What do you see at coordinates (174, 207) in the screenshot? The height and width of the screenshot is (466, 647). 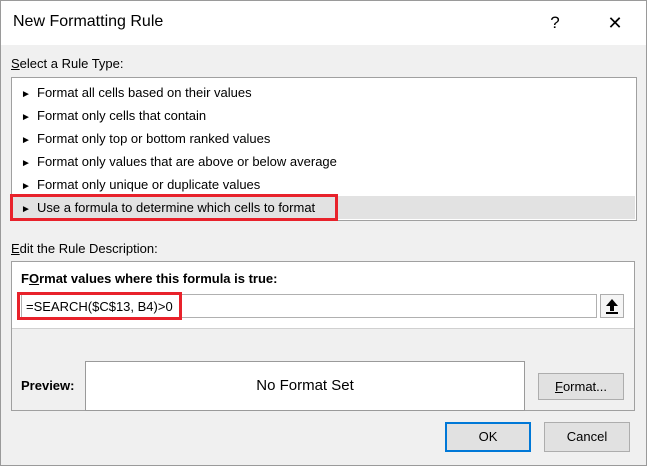 I see `selected-rule-highlight` at bounding box center [174, 207].